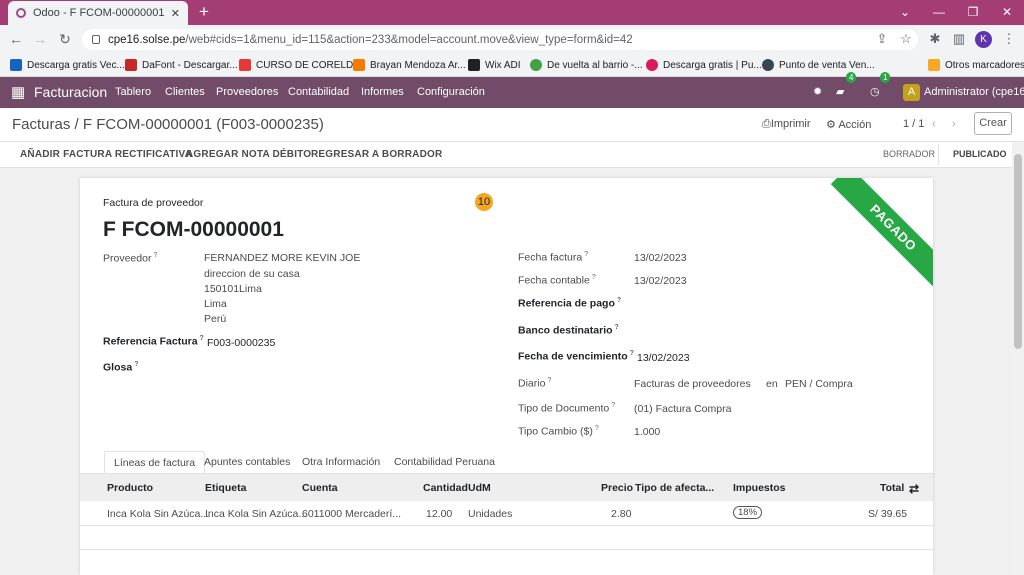 The height and width of the screenshot is (575, 1024). I want to click on breadcrumb-parent: Facturas, so click(41, 124).